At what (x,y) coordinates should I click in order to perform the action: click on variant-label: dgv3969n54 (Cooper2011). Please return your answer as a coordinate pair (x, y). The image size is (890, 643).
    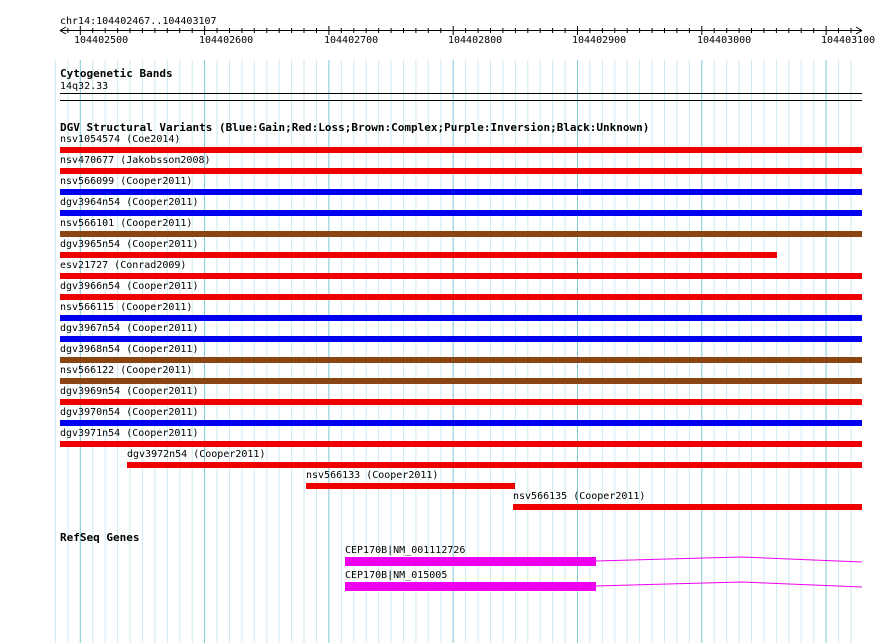
    Looking at the image, I should click on (129, 391).